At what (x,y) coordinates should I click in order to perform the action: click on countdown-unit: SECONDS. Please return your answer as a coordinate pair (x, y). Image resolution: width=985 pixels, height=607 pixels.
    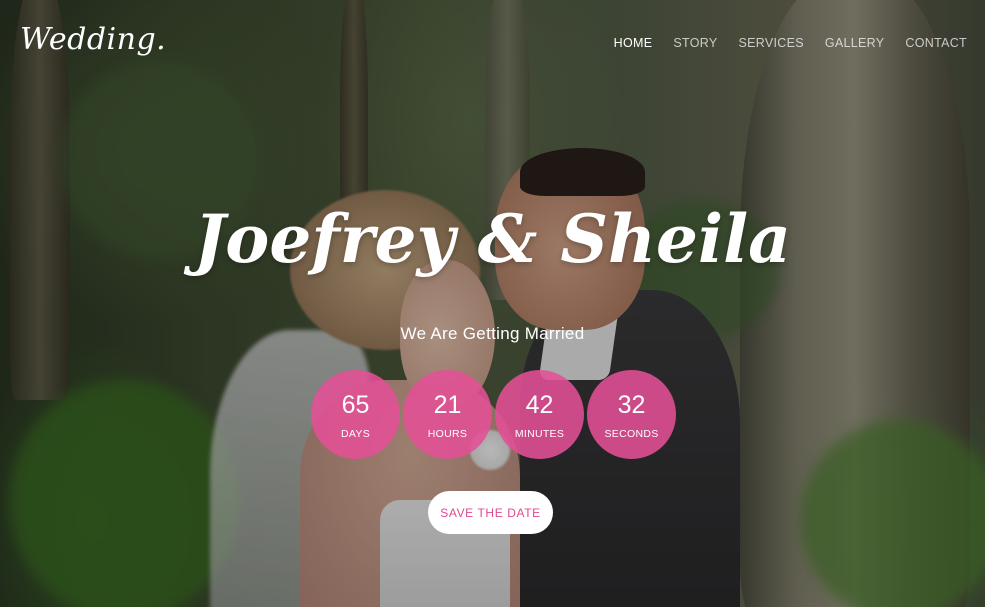
    Looking at the image, I should click on (631, 434).